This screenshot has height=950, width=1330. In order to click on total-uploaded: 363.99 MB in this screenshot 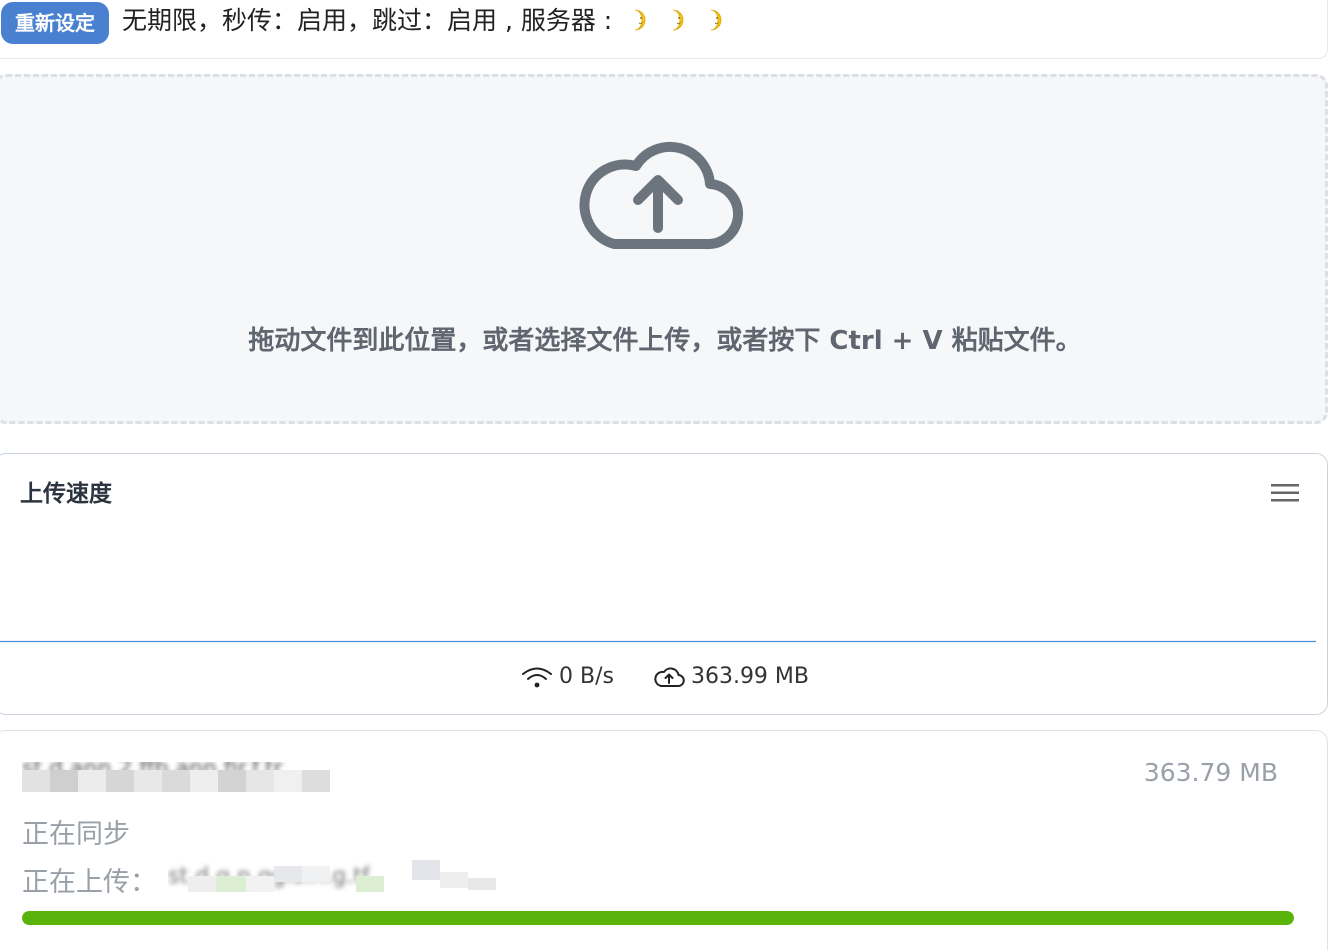, I will do `click(731, 676)`.